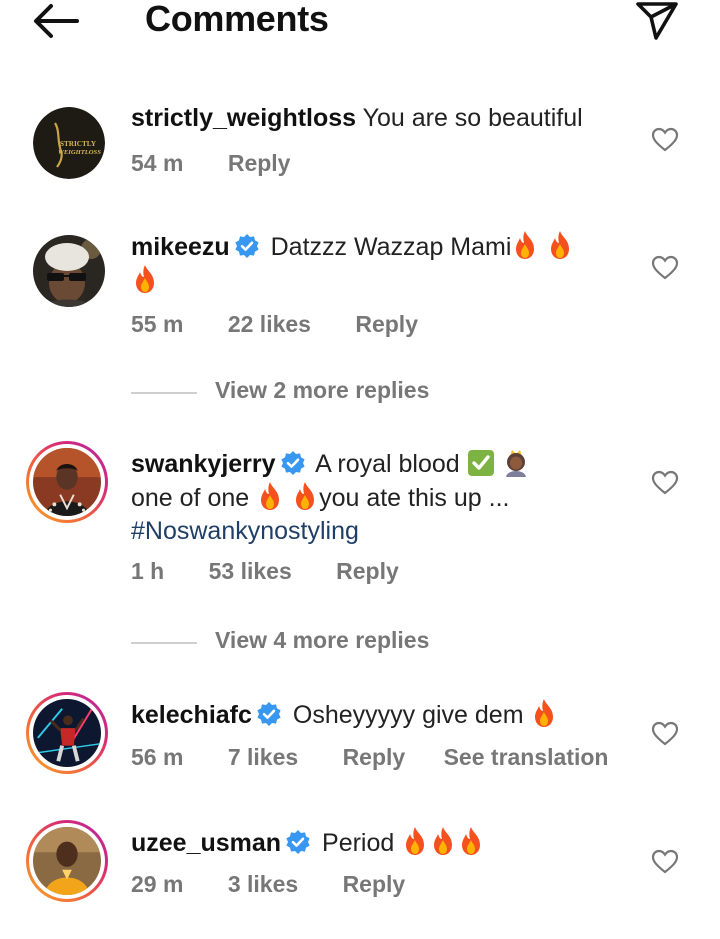  I want to click on username: swankyjerry, so click(203, 464).